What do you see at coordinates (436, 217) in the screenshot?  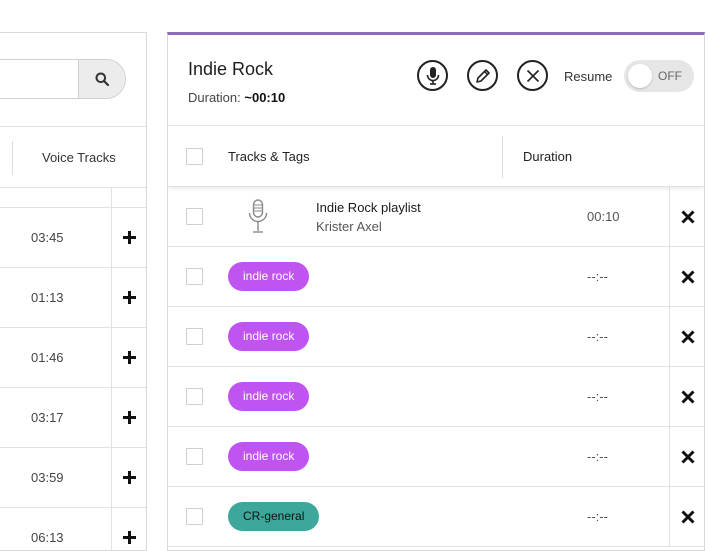 I see `voice-track-row: Indie Rock playlist Krister Axel 00:10` at bounding box center [436, 217].